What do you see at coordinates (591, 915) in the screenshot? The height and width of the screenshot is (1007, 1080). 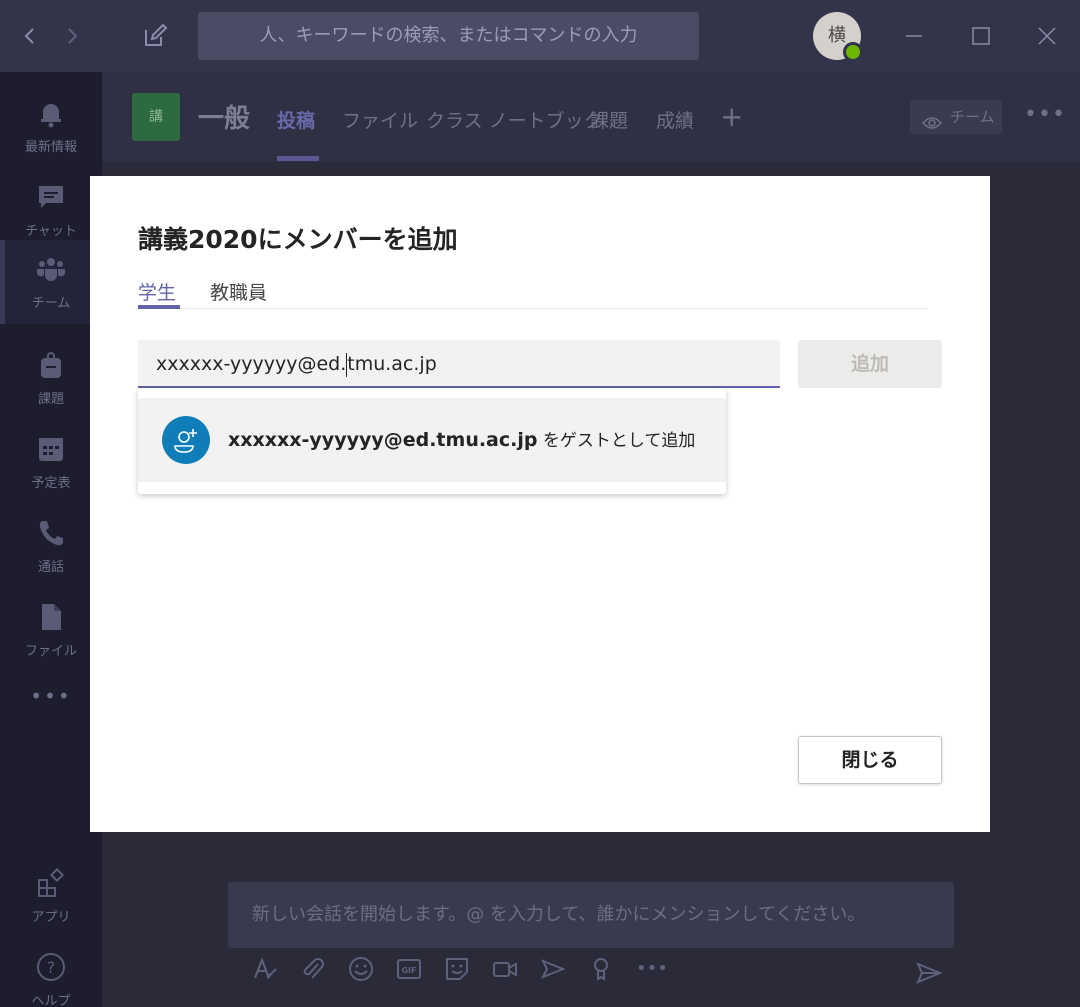 I see `compose-box: 新しい会話を開始します。@ を入力して、誰かにメンションしてください。` at bounding box center [591, 915].